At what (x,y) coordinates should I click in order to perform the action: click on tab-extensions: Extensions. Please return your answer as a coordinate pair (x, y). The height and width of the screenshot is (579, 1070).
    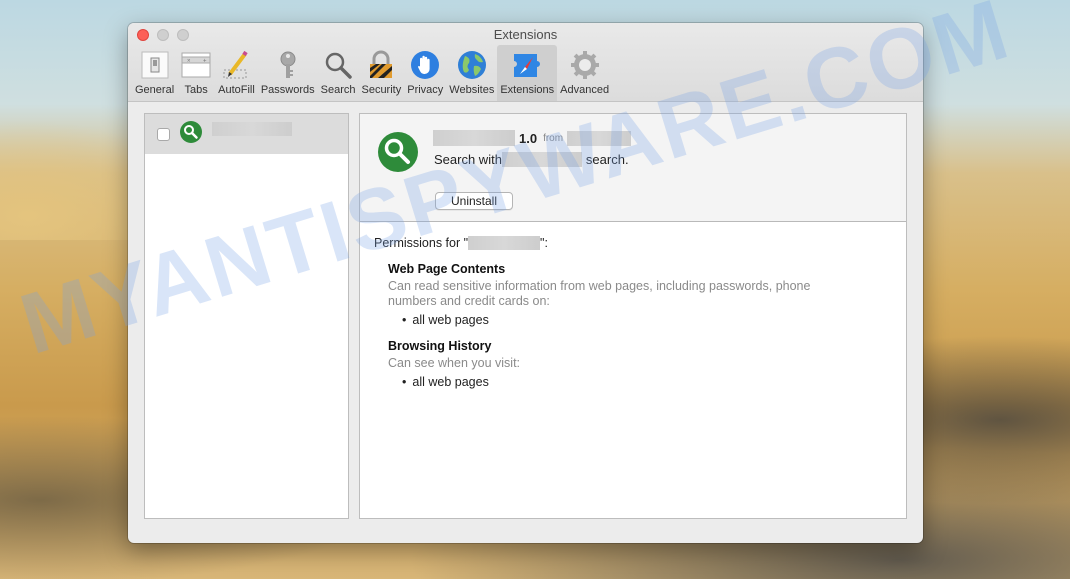
    Looking at the image, I should click on (527, 73).